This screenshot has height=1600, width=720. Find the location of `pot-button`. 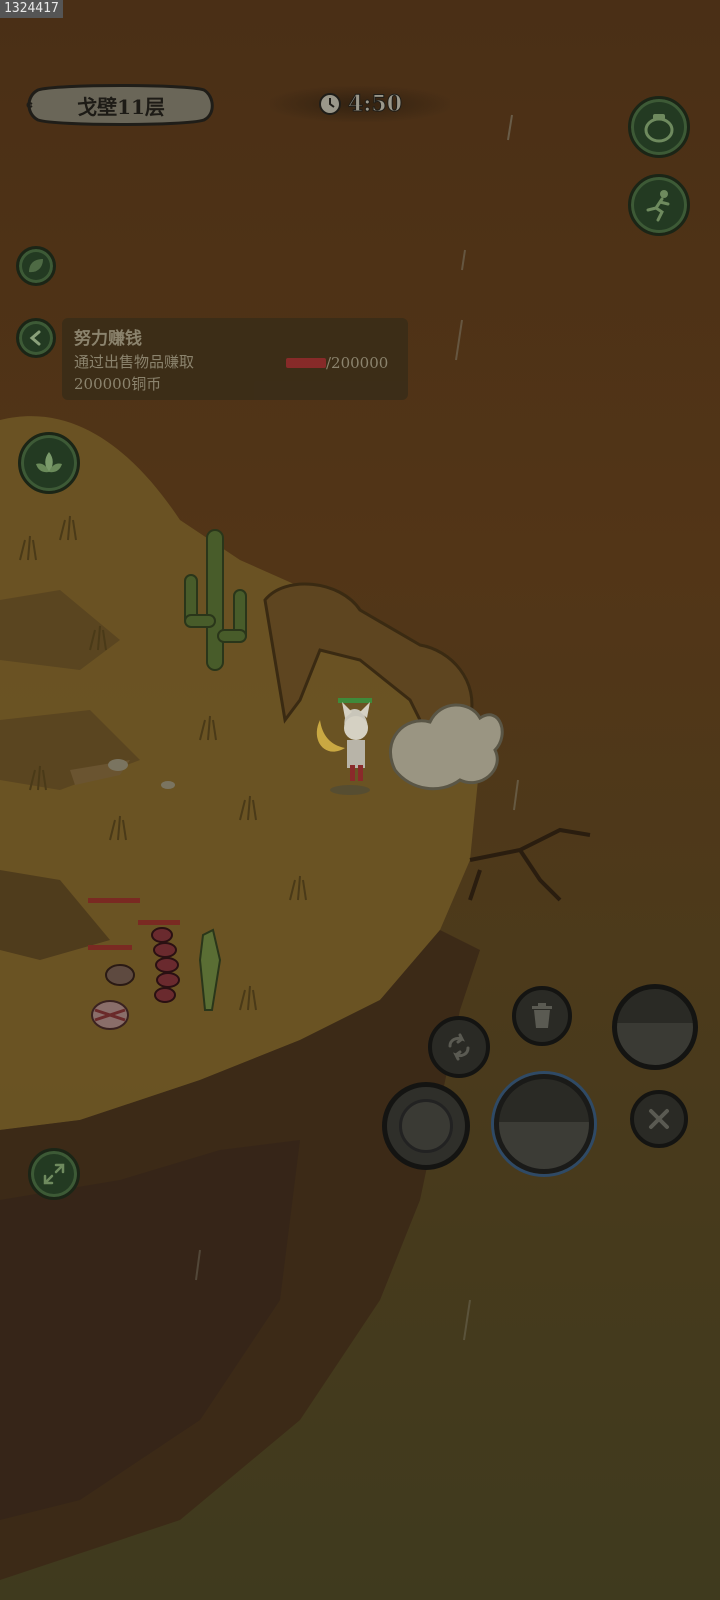

pot-button is located at coordinates (659, 127).